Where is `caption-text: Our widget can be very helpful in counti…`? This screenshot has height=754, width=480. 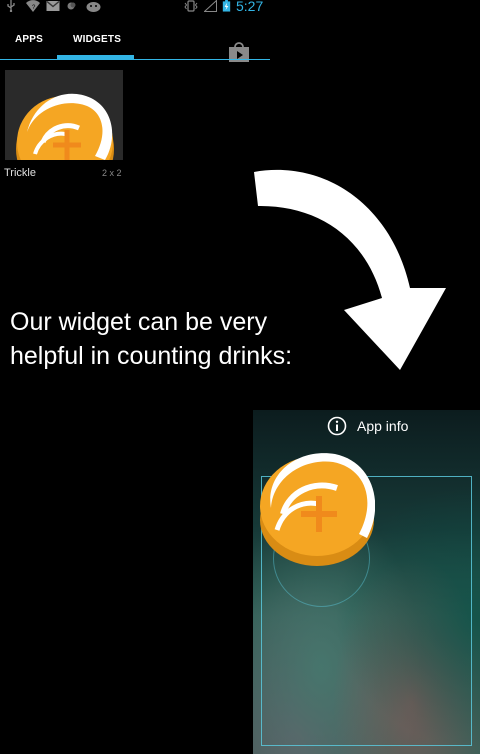 caption-text: Our widget can be very helpful in counti… is located at coordinates (175, 339).